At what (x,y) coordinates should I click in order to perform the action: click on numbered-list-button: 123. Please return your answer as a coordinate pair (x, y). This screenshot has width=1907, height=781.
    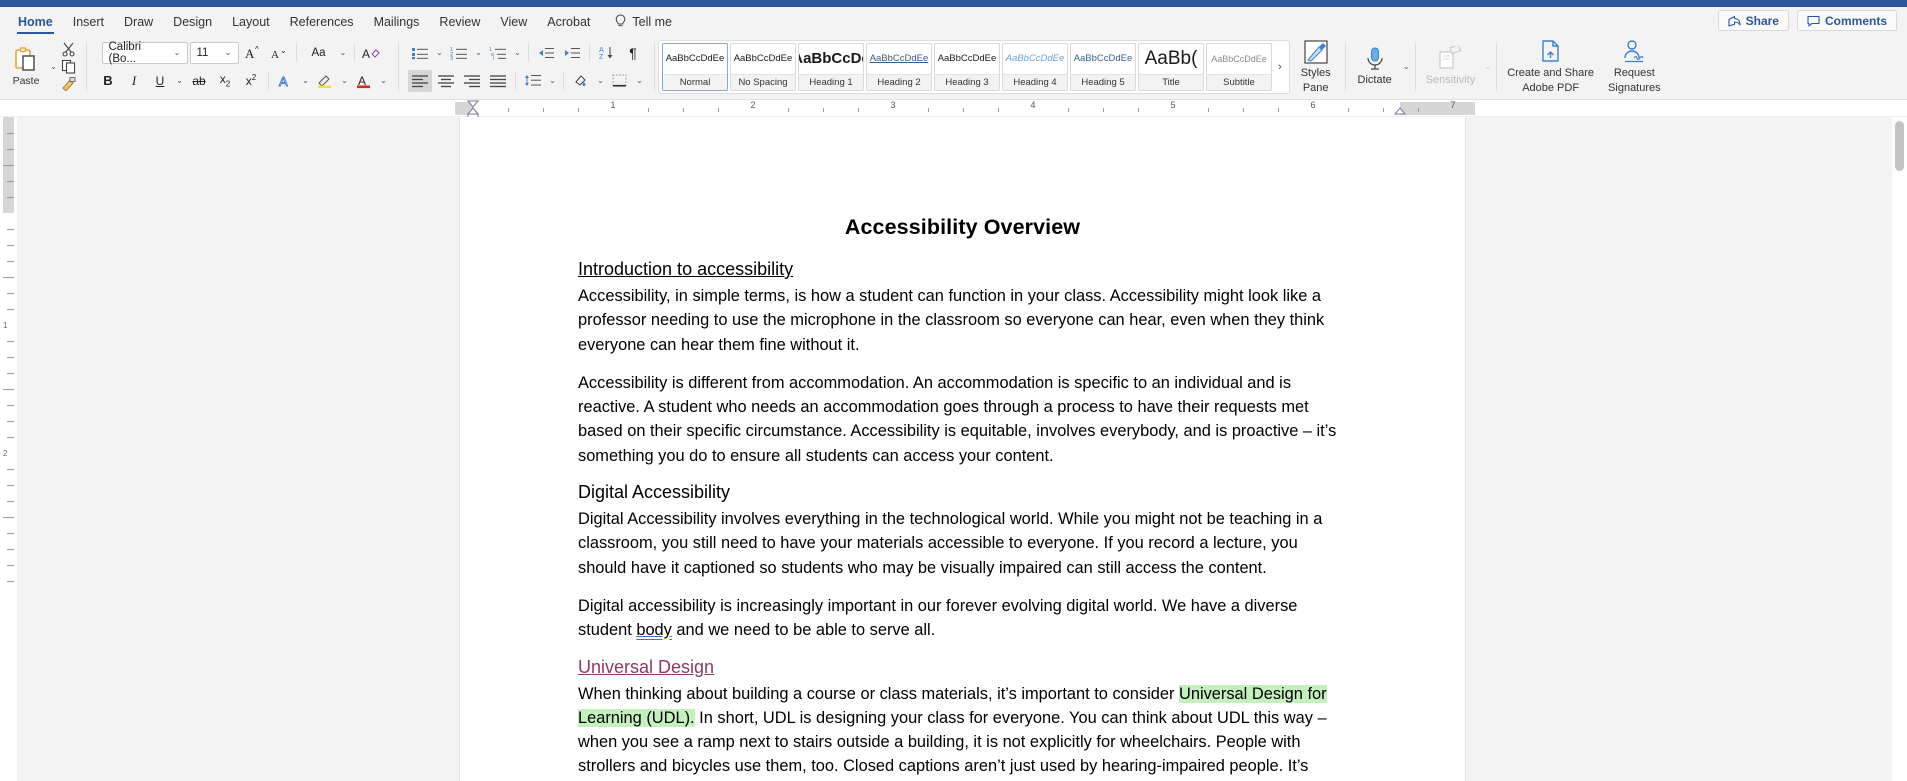
    Looking at the image, I should click on (459, 53).